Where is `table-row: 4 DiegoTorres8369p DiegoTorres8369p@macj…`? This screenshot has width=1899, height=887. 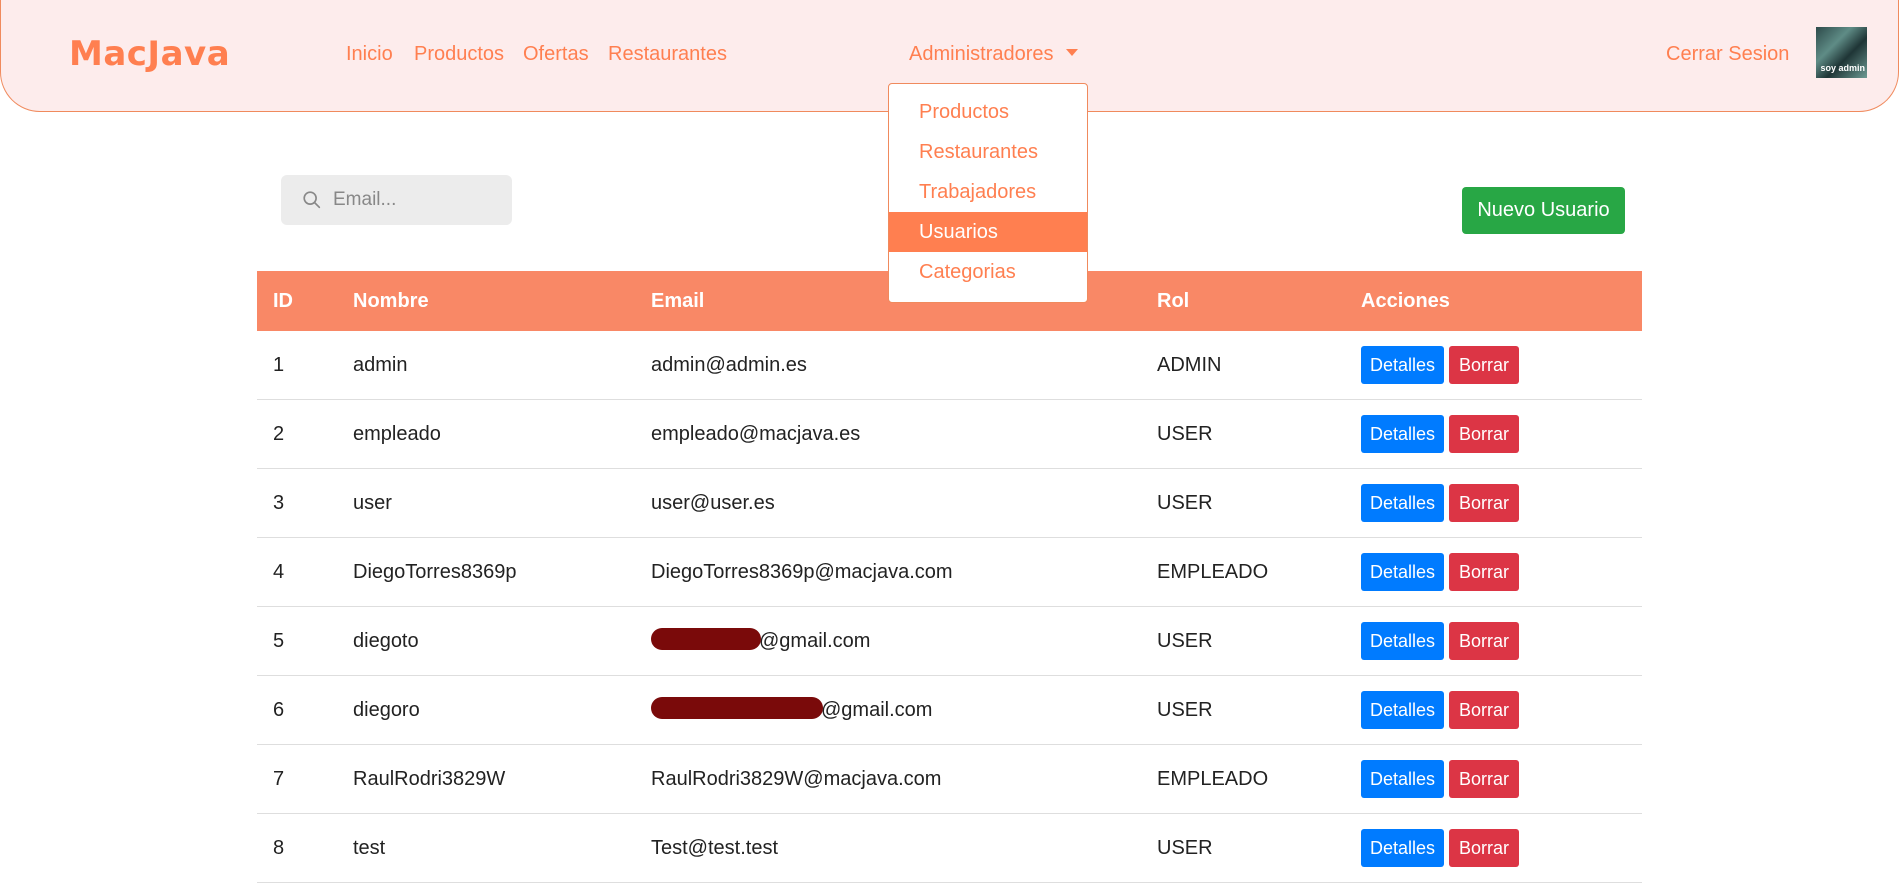 table-row: 4 DiegoTorres8369p DiegoTorres8369p@macj… is located at coordinates (949, 572).